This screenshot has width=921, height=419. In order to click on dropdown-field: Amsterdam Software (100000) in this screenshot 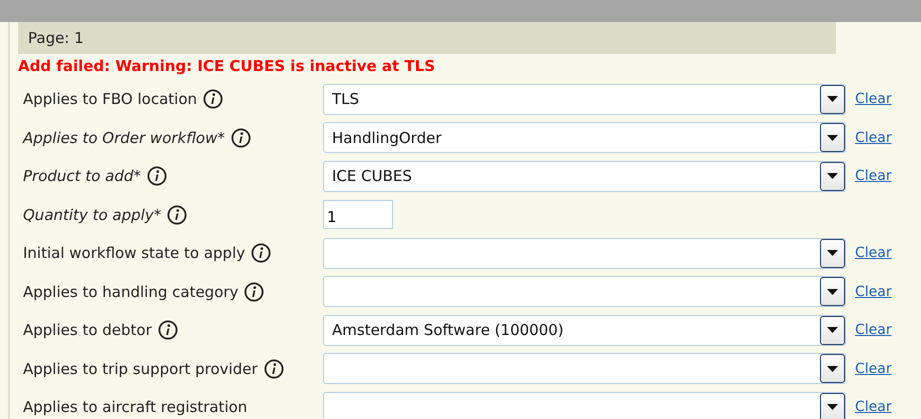, I will do `click(584, 330)`.